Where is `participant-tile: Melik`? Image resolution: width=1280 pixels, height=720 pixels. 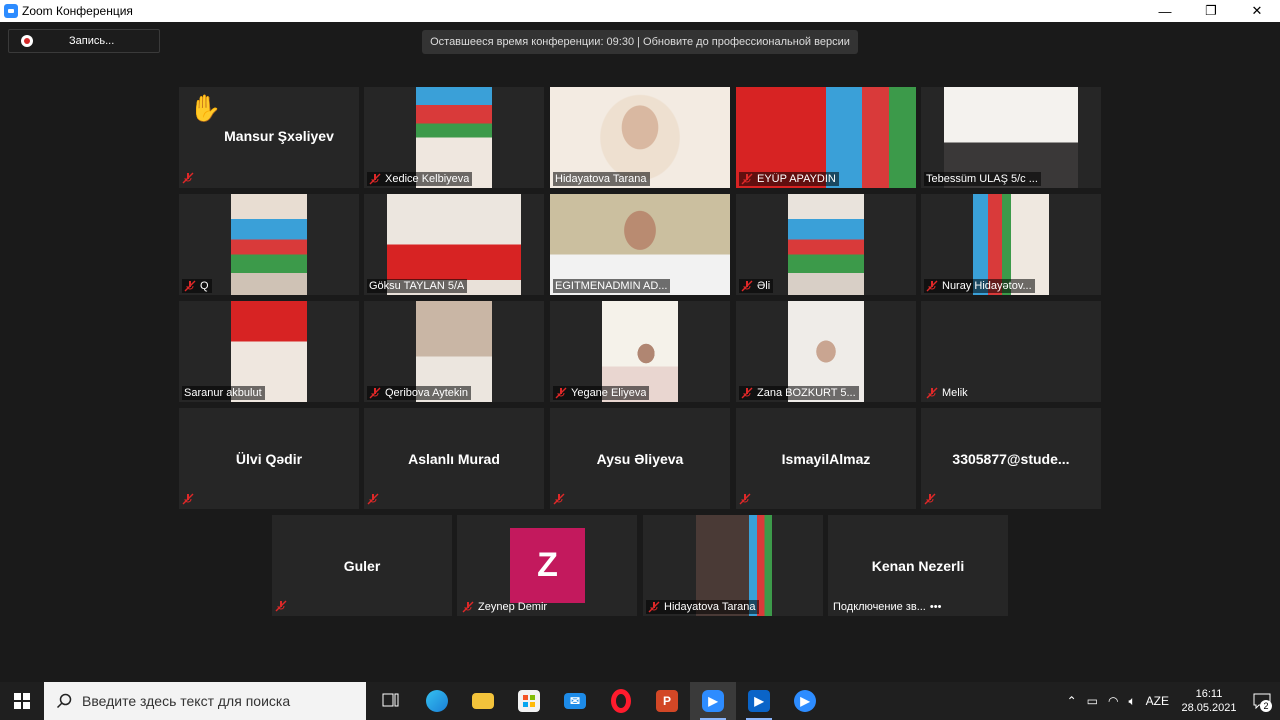 participant-tile: Melik is located at coordinates (1011, 351).